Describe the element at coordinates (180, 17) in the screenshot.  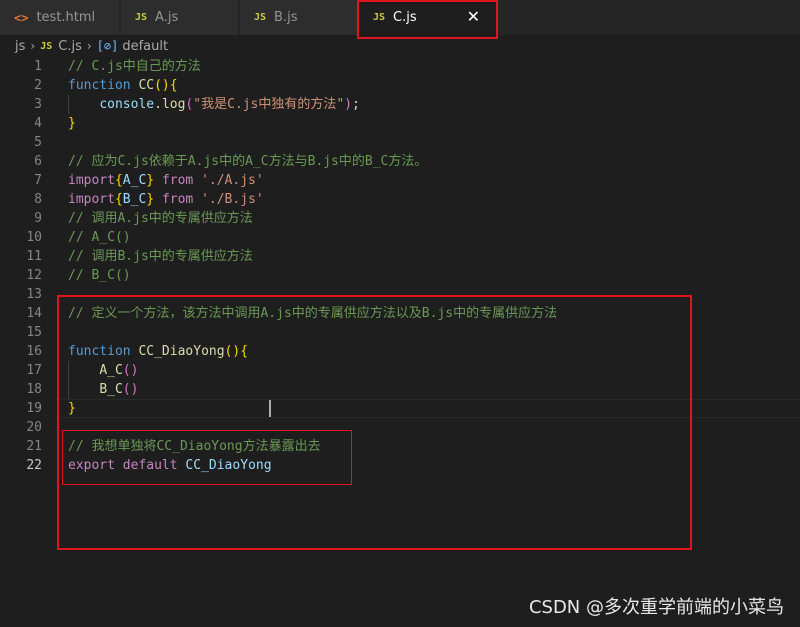
I see `tab-a-js: JS A.js` at that location.